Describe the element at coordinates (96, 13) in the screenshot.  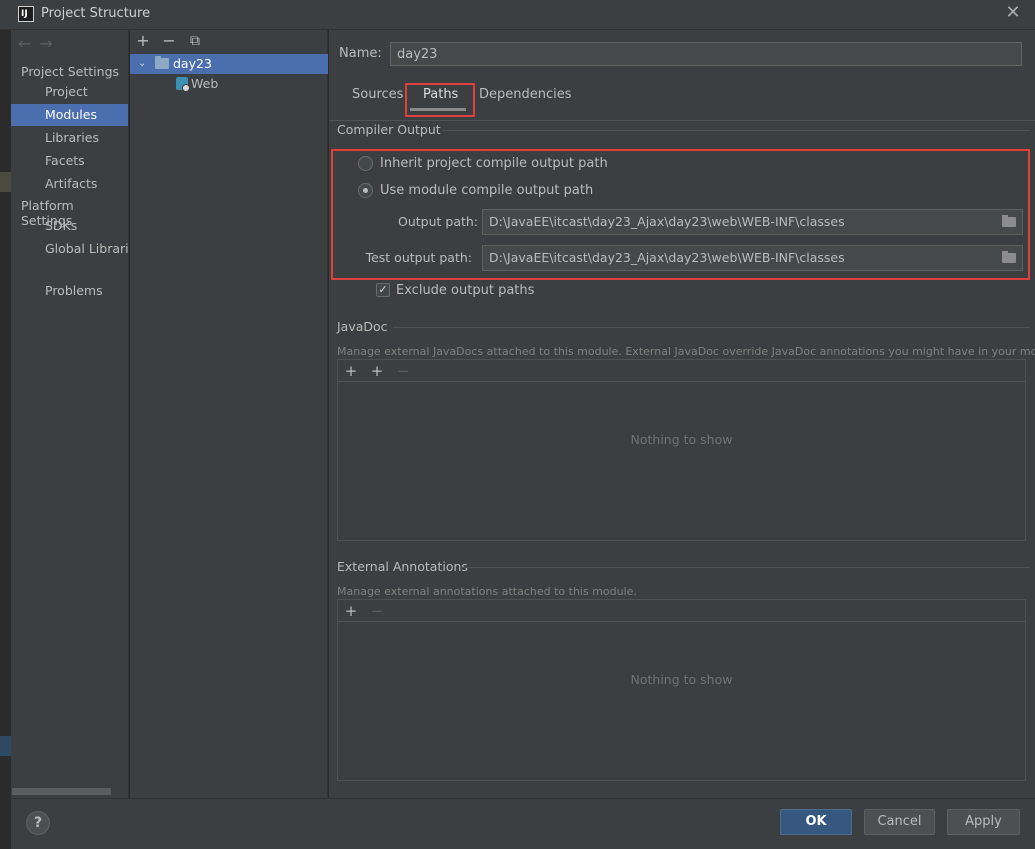
I see `window-title: Project Structure` at that location.